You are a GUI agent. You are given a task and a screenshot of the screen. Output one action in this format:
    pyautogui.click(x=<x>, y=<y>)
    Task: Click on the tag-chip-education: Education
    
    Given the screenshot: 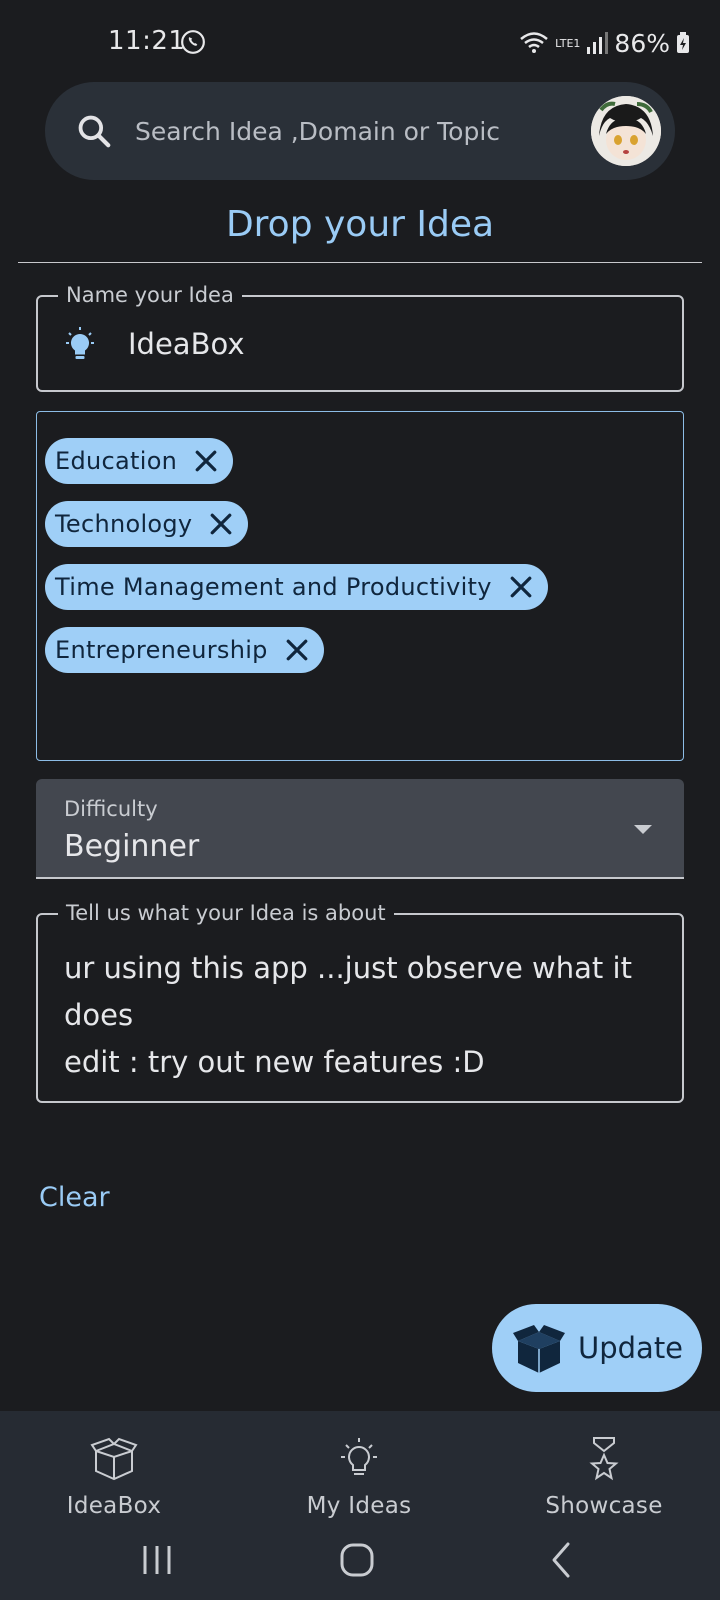 What is the action you would take?
    pyautogui.click(x=139, y=461)
    